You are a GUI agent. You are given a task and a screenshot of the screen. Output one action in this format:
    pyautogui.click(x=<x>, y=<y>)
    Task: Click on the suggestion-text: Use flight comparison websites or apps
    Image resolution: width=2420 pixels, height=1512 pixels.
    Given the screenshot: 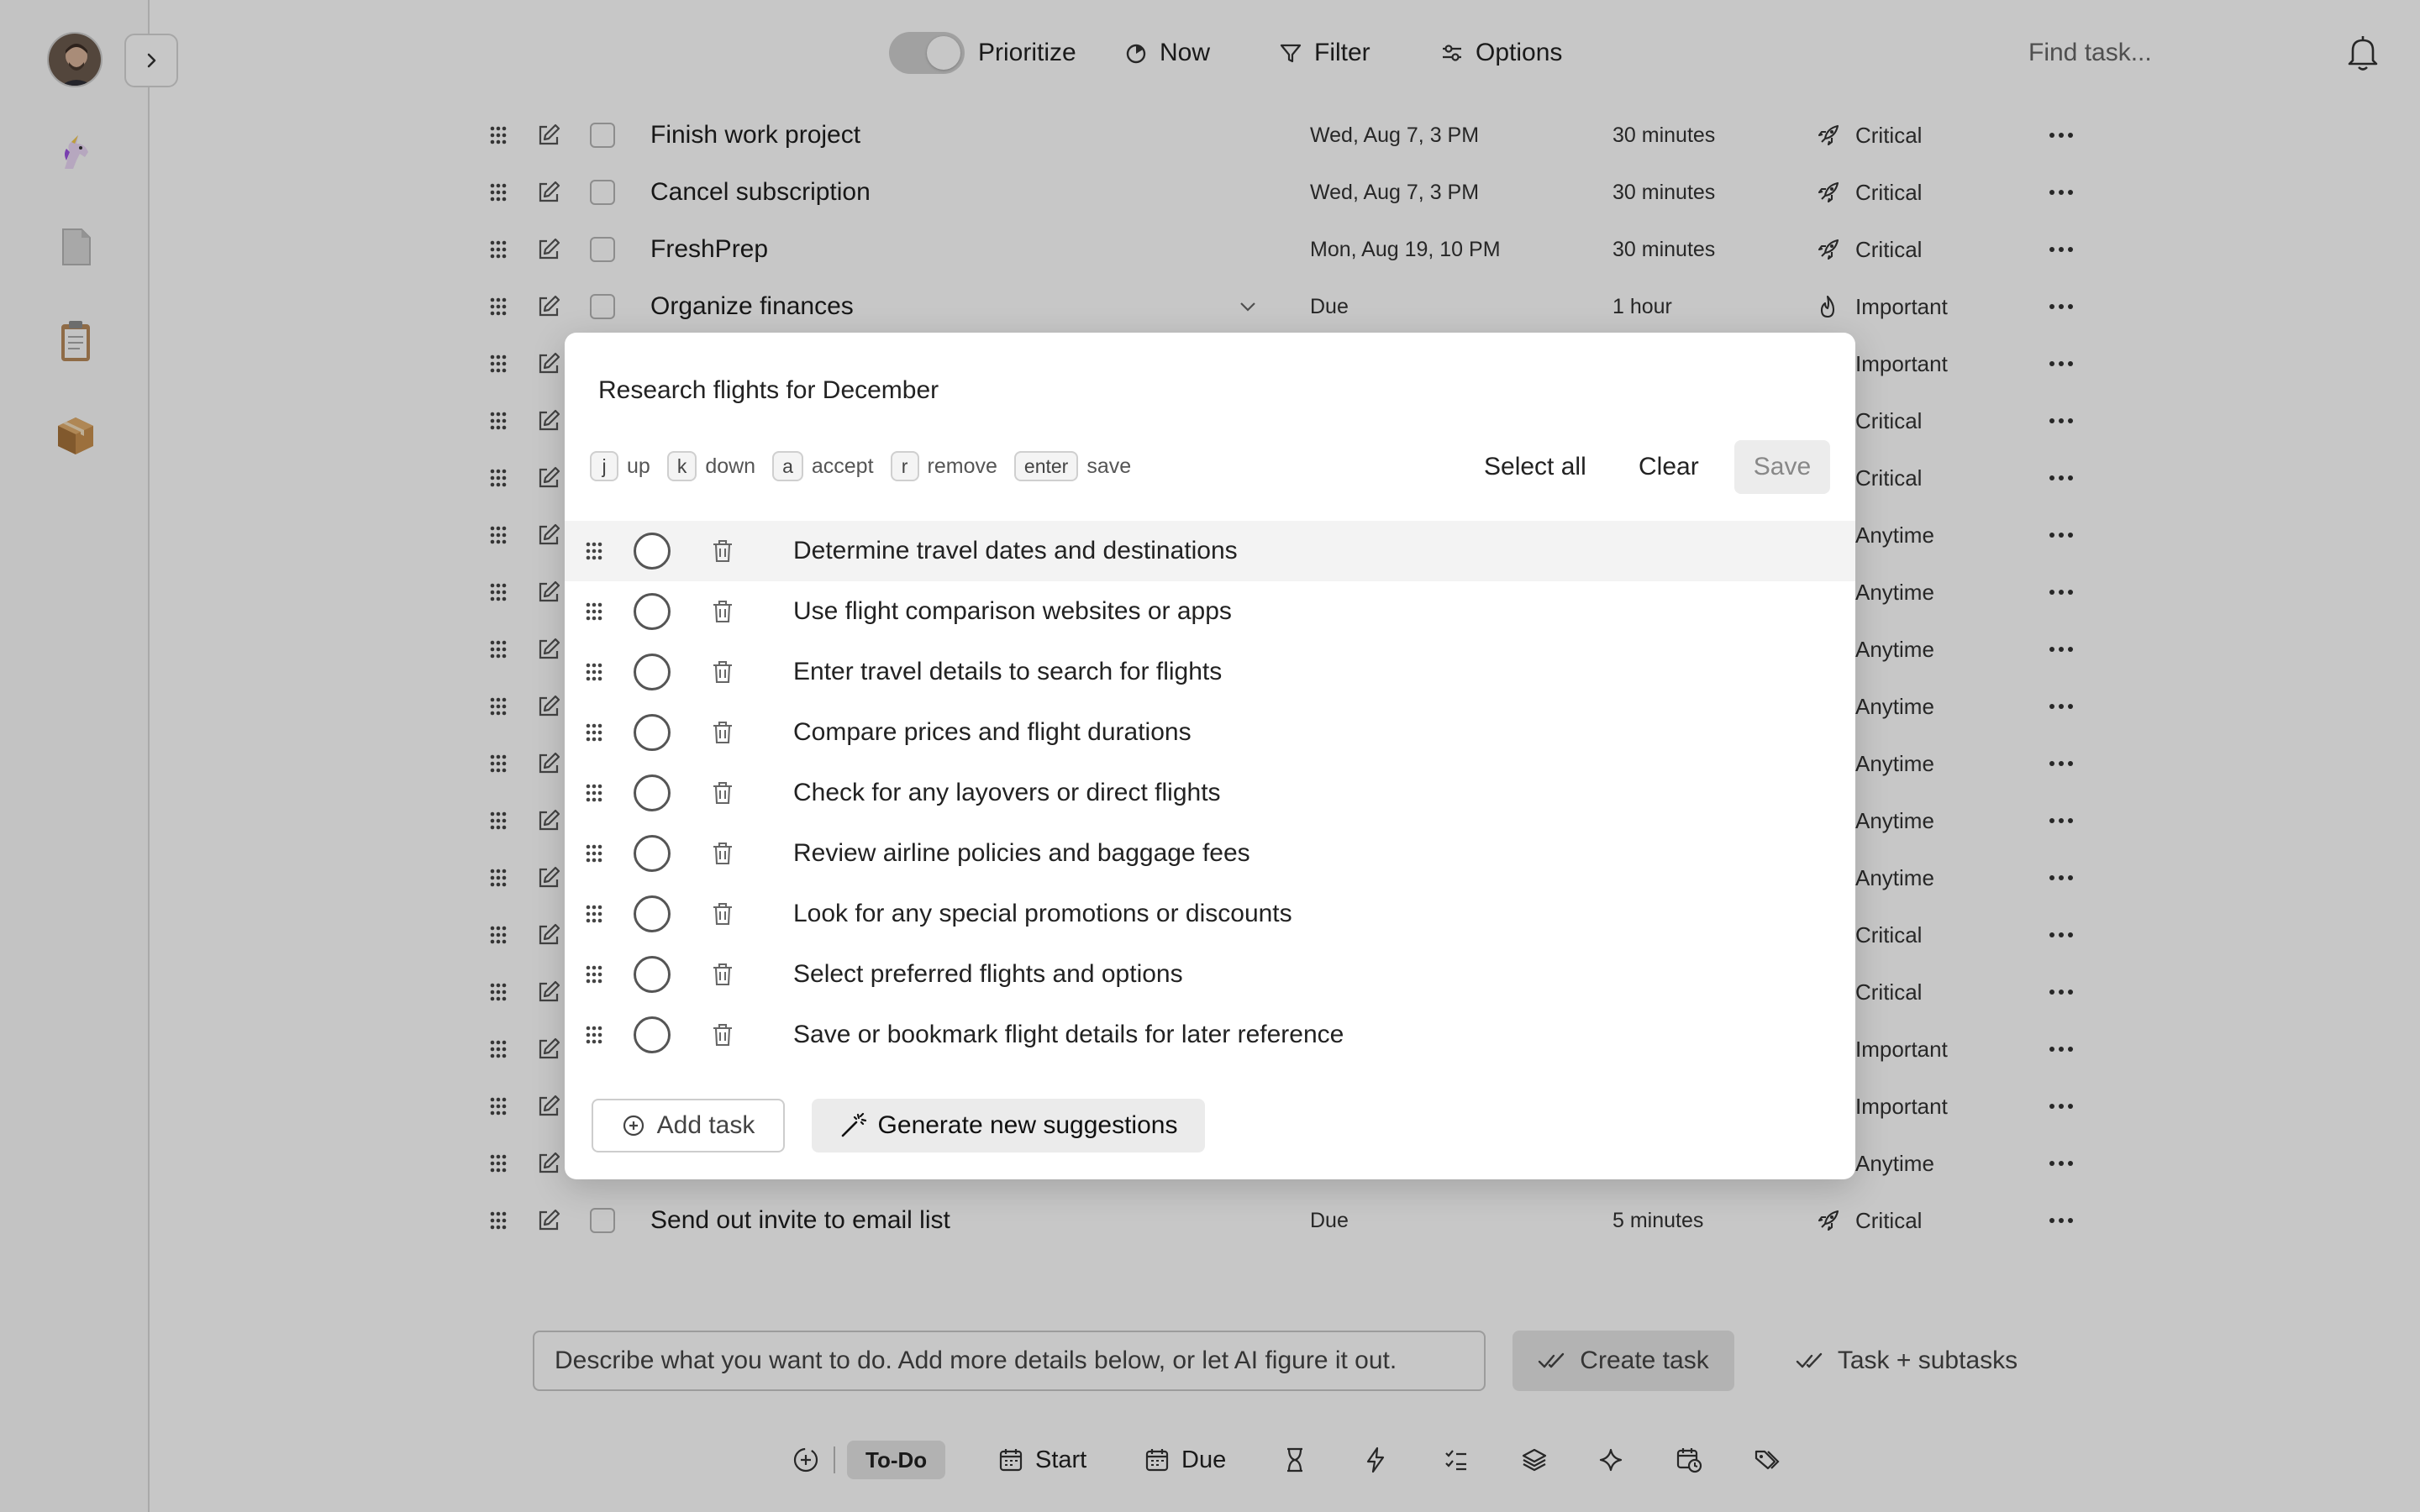 What is the action you would take?
    pyautogui.click(x=1013, y=611)
    